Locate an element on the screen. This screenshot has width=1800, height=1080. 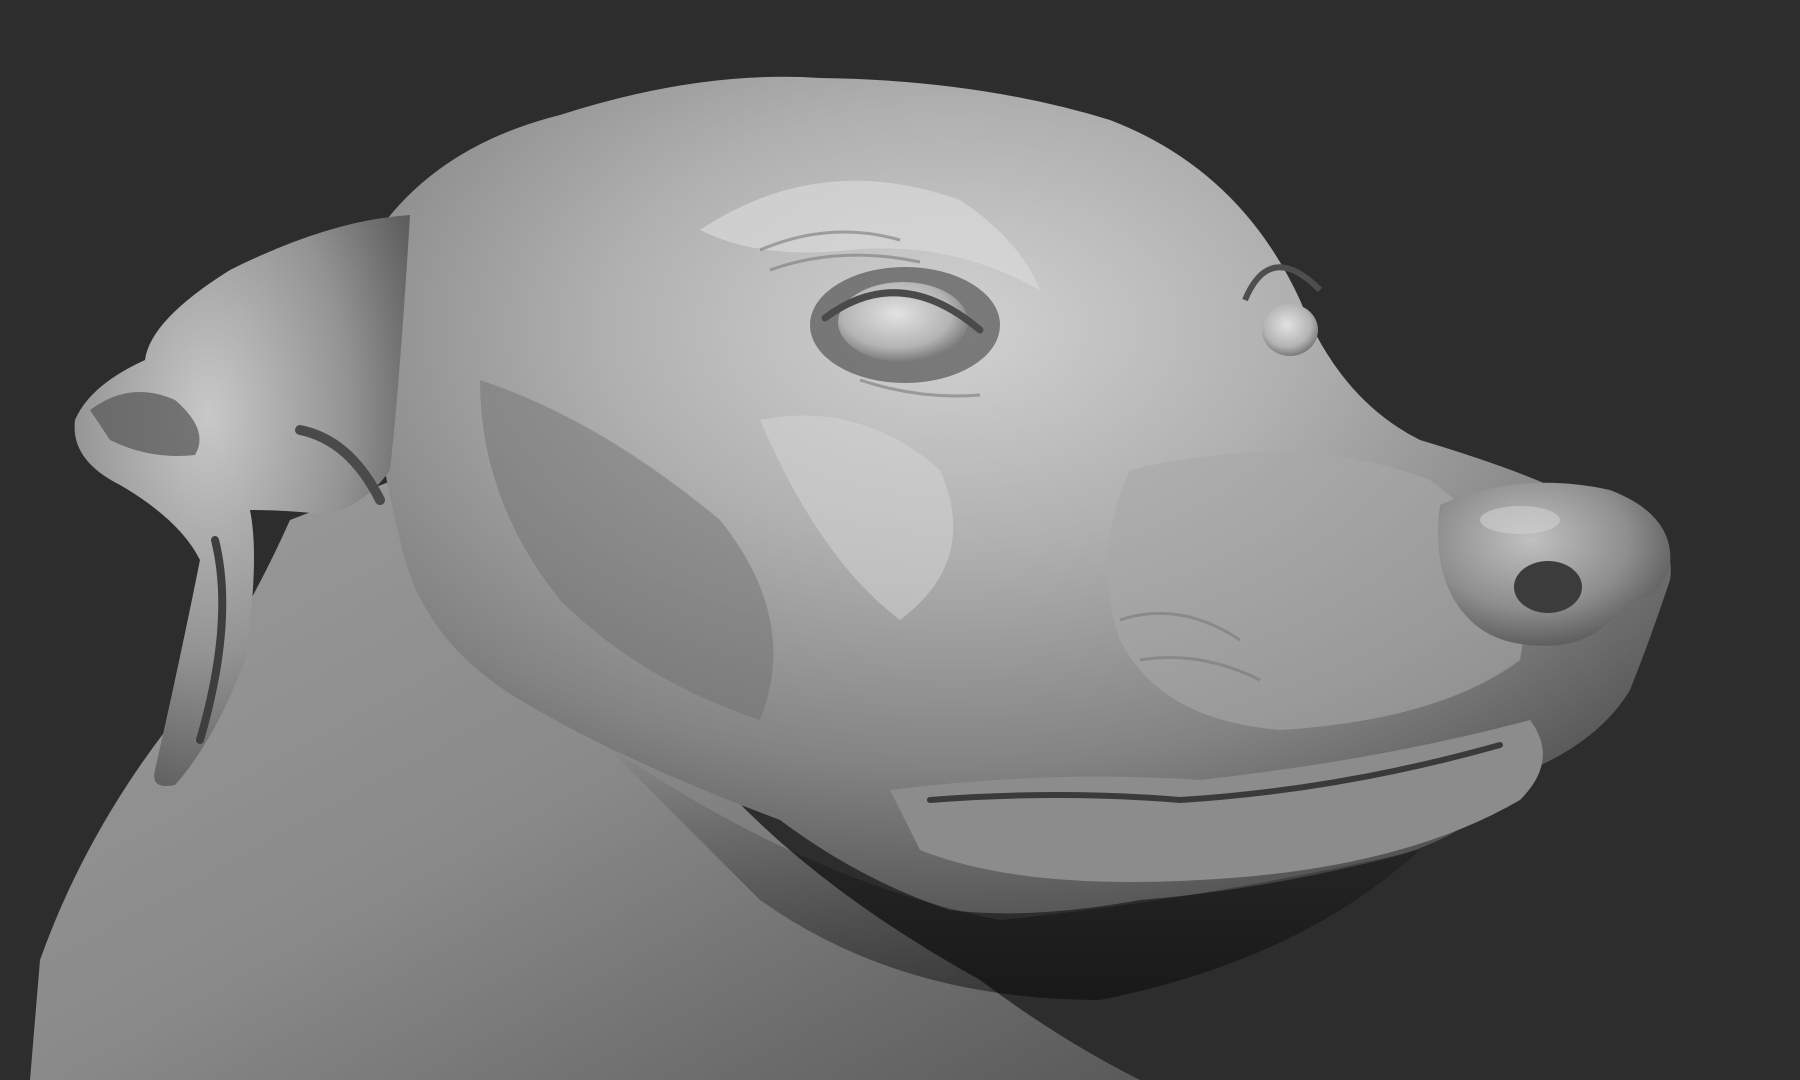
far-eye is located at coordinates (1290, 330).